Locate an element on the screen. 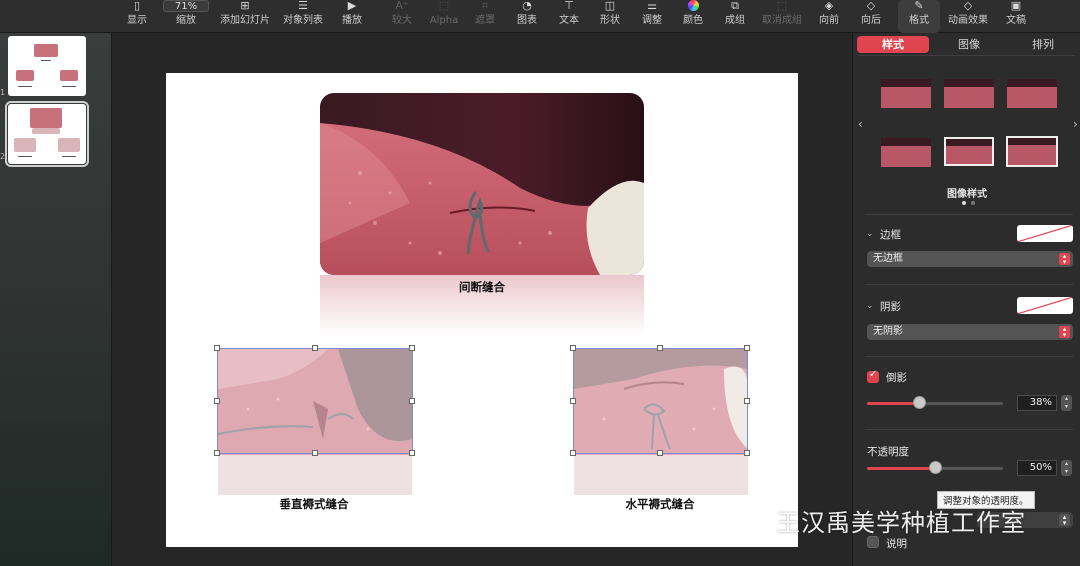 This screenshot has height=566, width=1080. reflection-value: 38% is located at coordinates (1037, 403).